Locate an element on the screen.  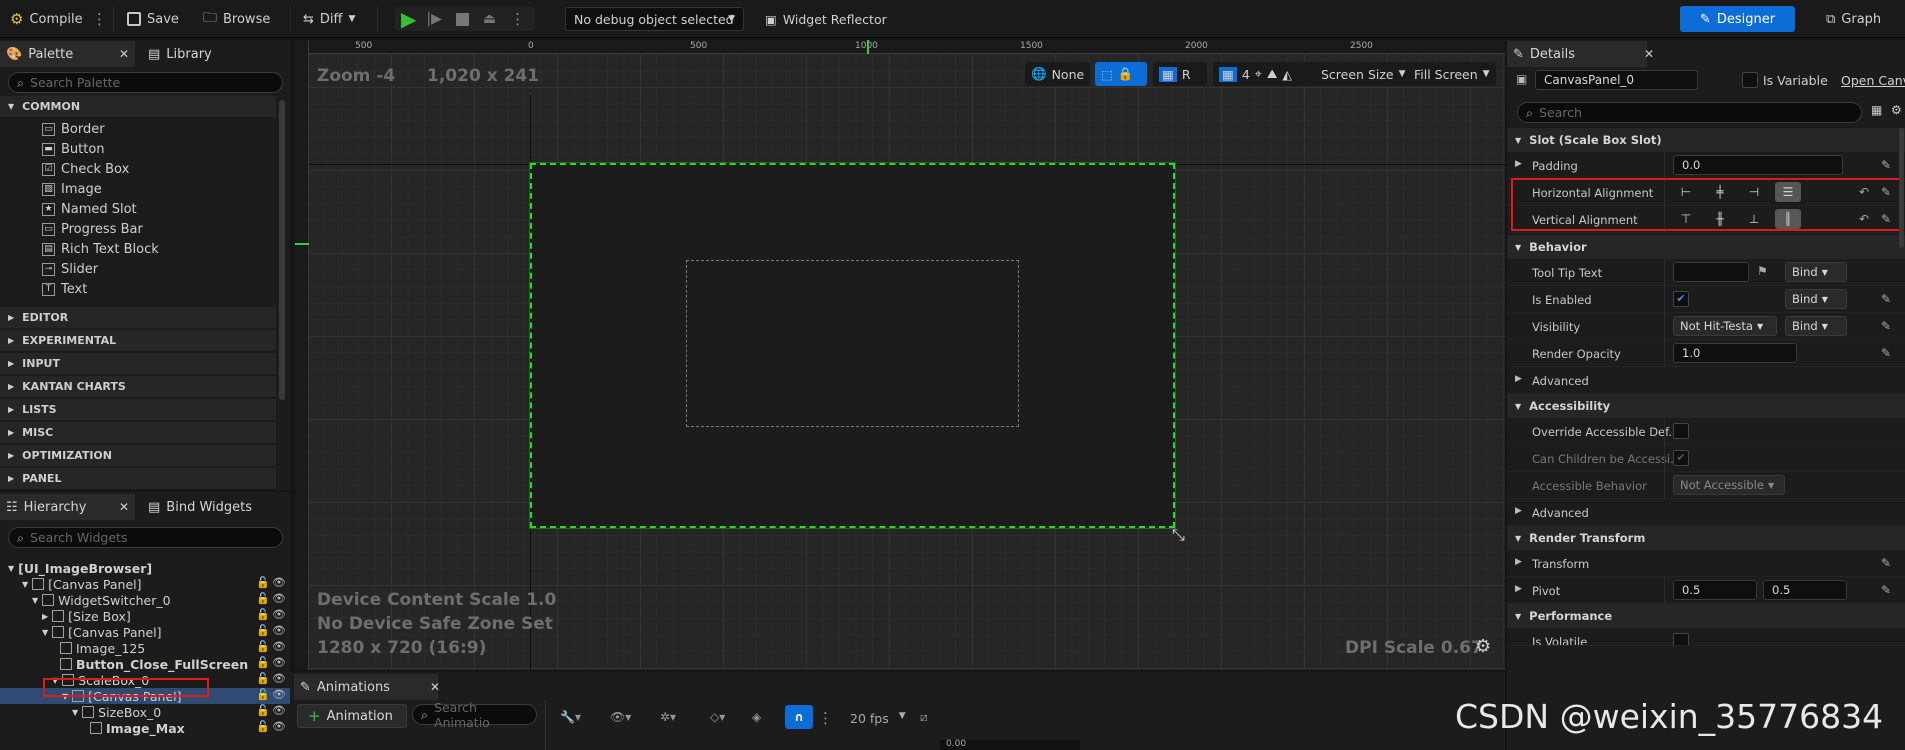
palette-category: ▶ INPUT is located at coordinates (138, 364).